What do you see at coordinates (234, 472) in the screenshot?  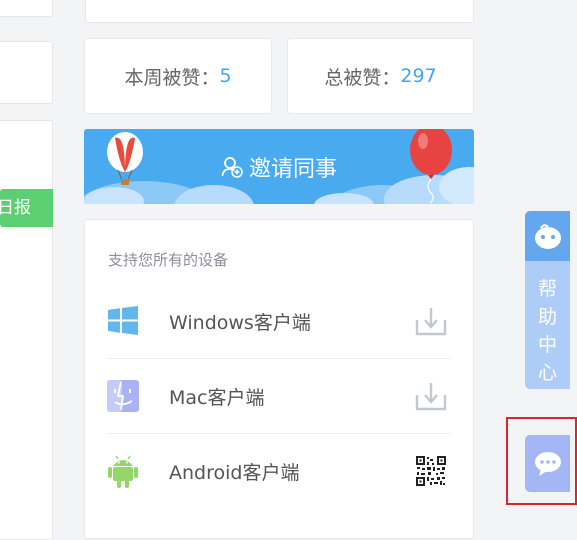 I see `android-client-label: Android客户端` at bounding box center [234, 472].